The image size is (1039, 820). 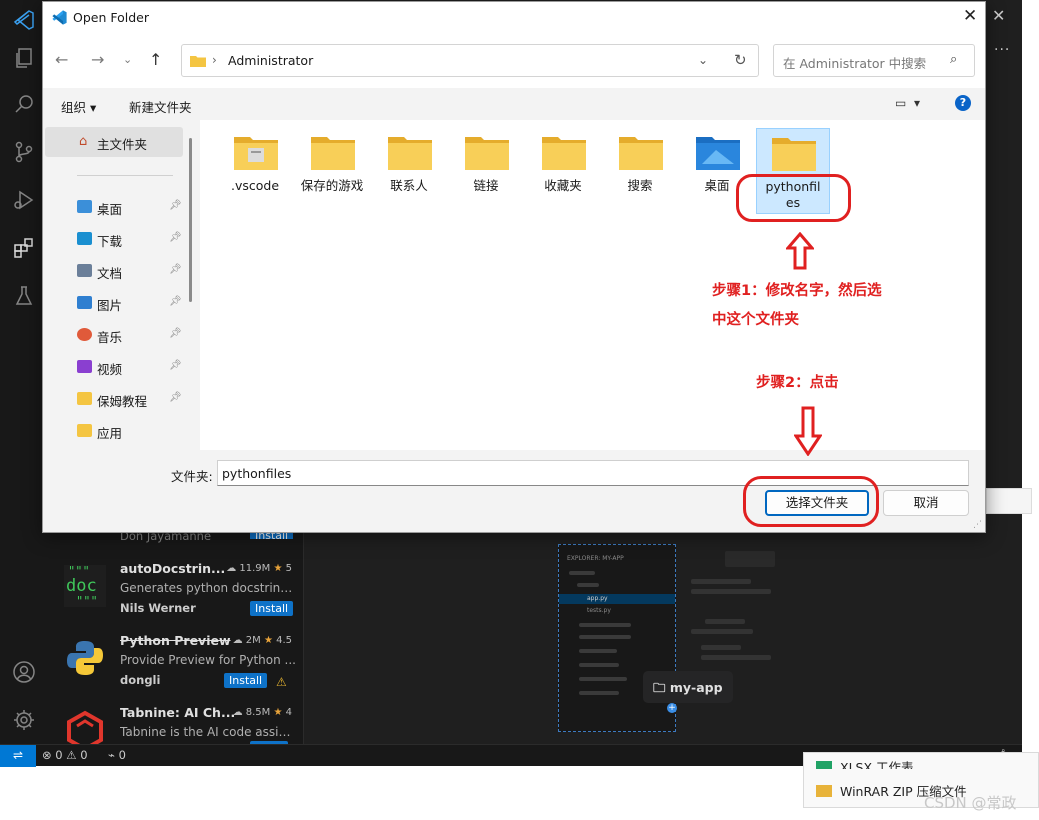 What do you see at coordinates (84, 206) in the screenshot?
I see `desktop-icon` at bounding box center [84, 206].